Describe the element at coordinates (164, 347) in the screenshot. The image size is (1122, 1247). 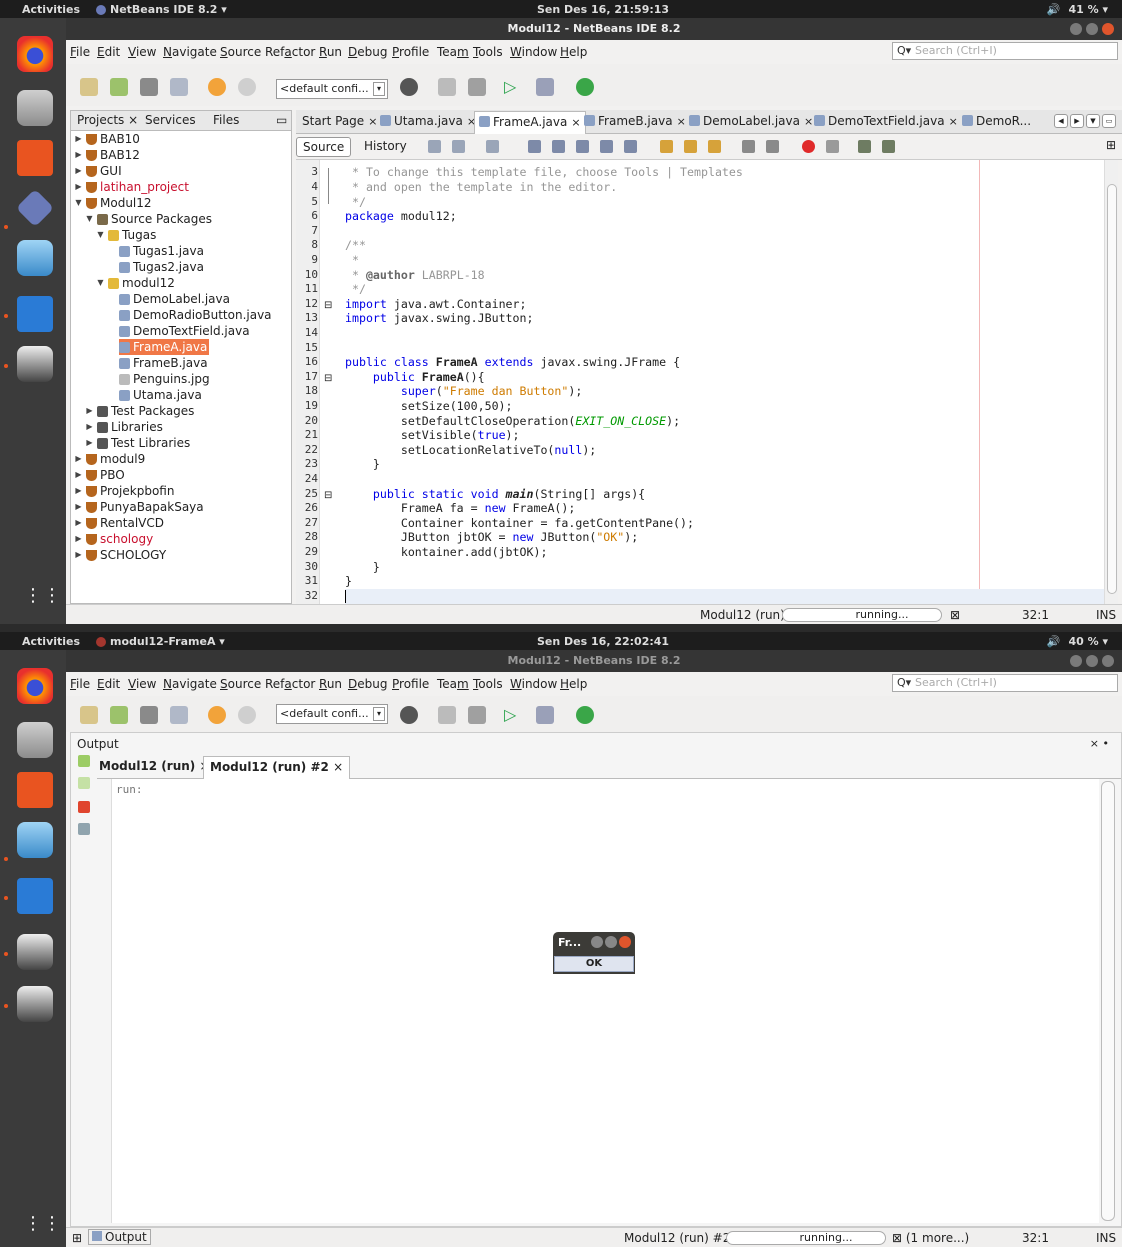
I see `tree-node-selected: FrameA.java` at that location.